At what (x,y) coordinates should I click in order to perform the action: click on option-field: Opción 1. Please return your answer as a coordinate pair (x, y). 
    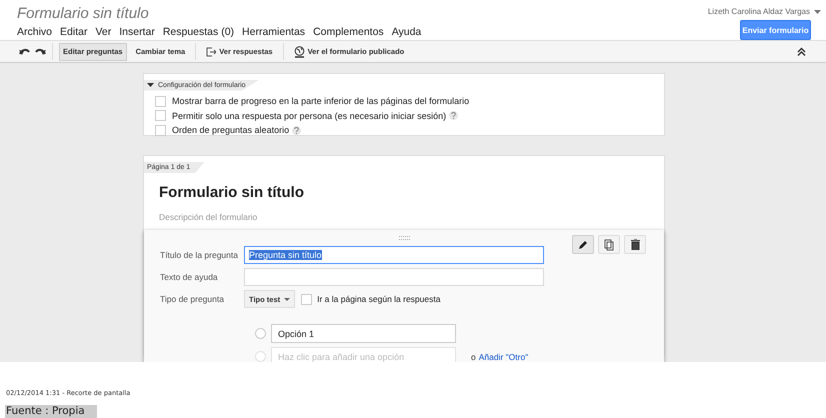
    Looking at the image, I should click on (363, 333).